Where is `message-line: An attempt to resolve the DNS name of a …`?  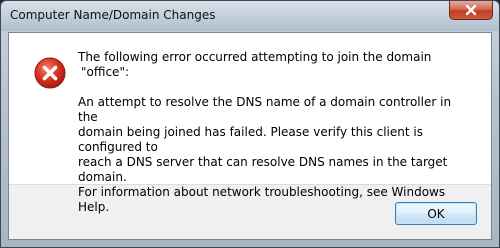
message-line: An attempt to resolve the DNS name of a … is located at coordinates (265, 109).